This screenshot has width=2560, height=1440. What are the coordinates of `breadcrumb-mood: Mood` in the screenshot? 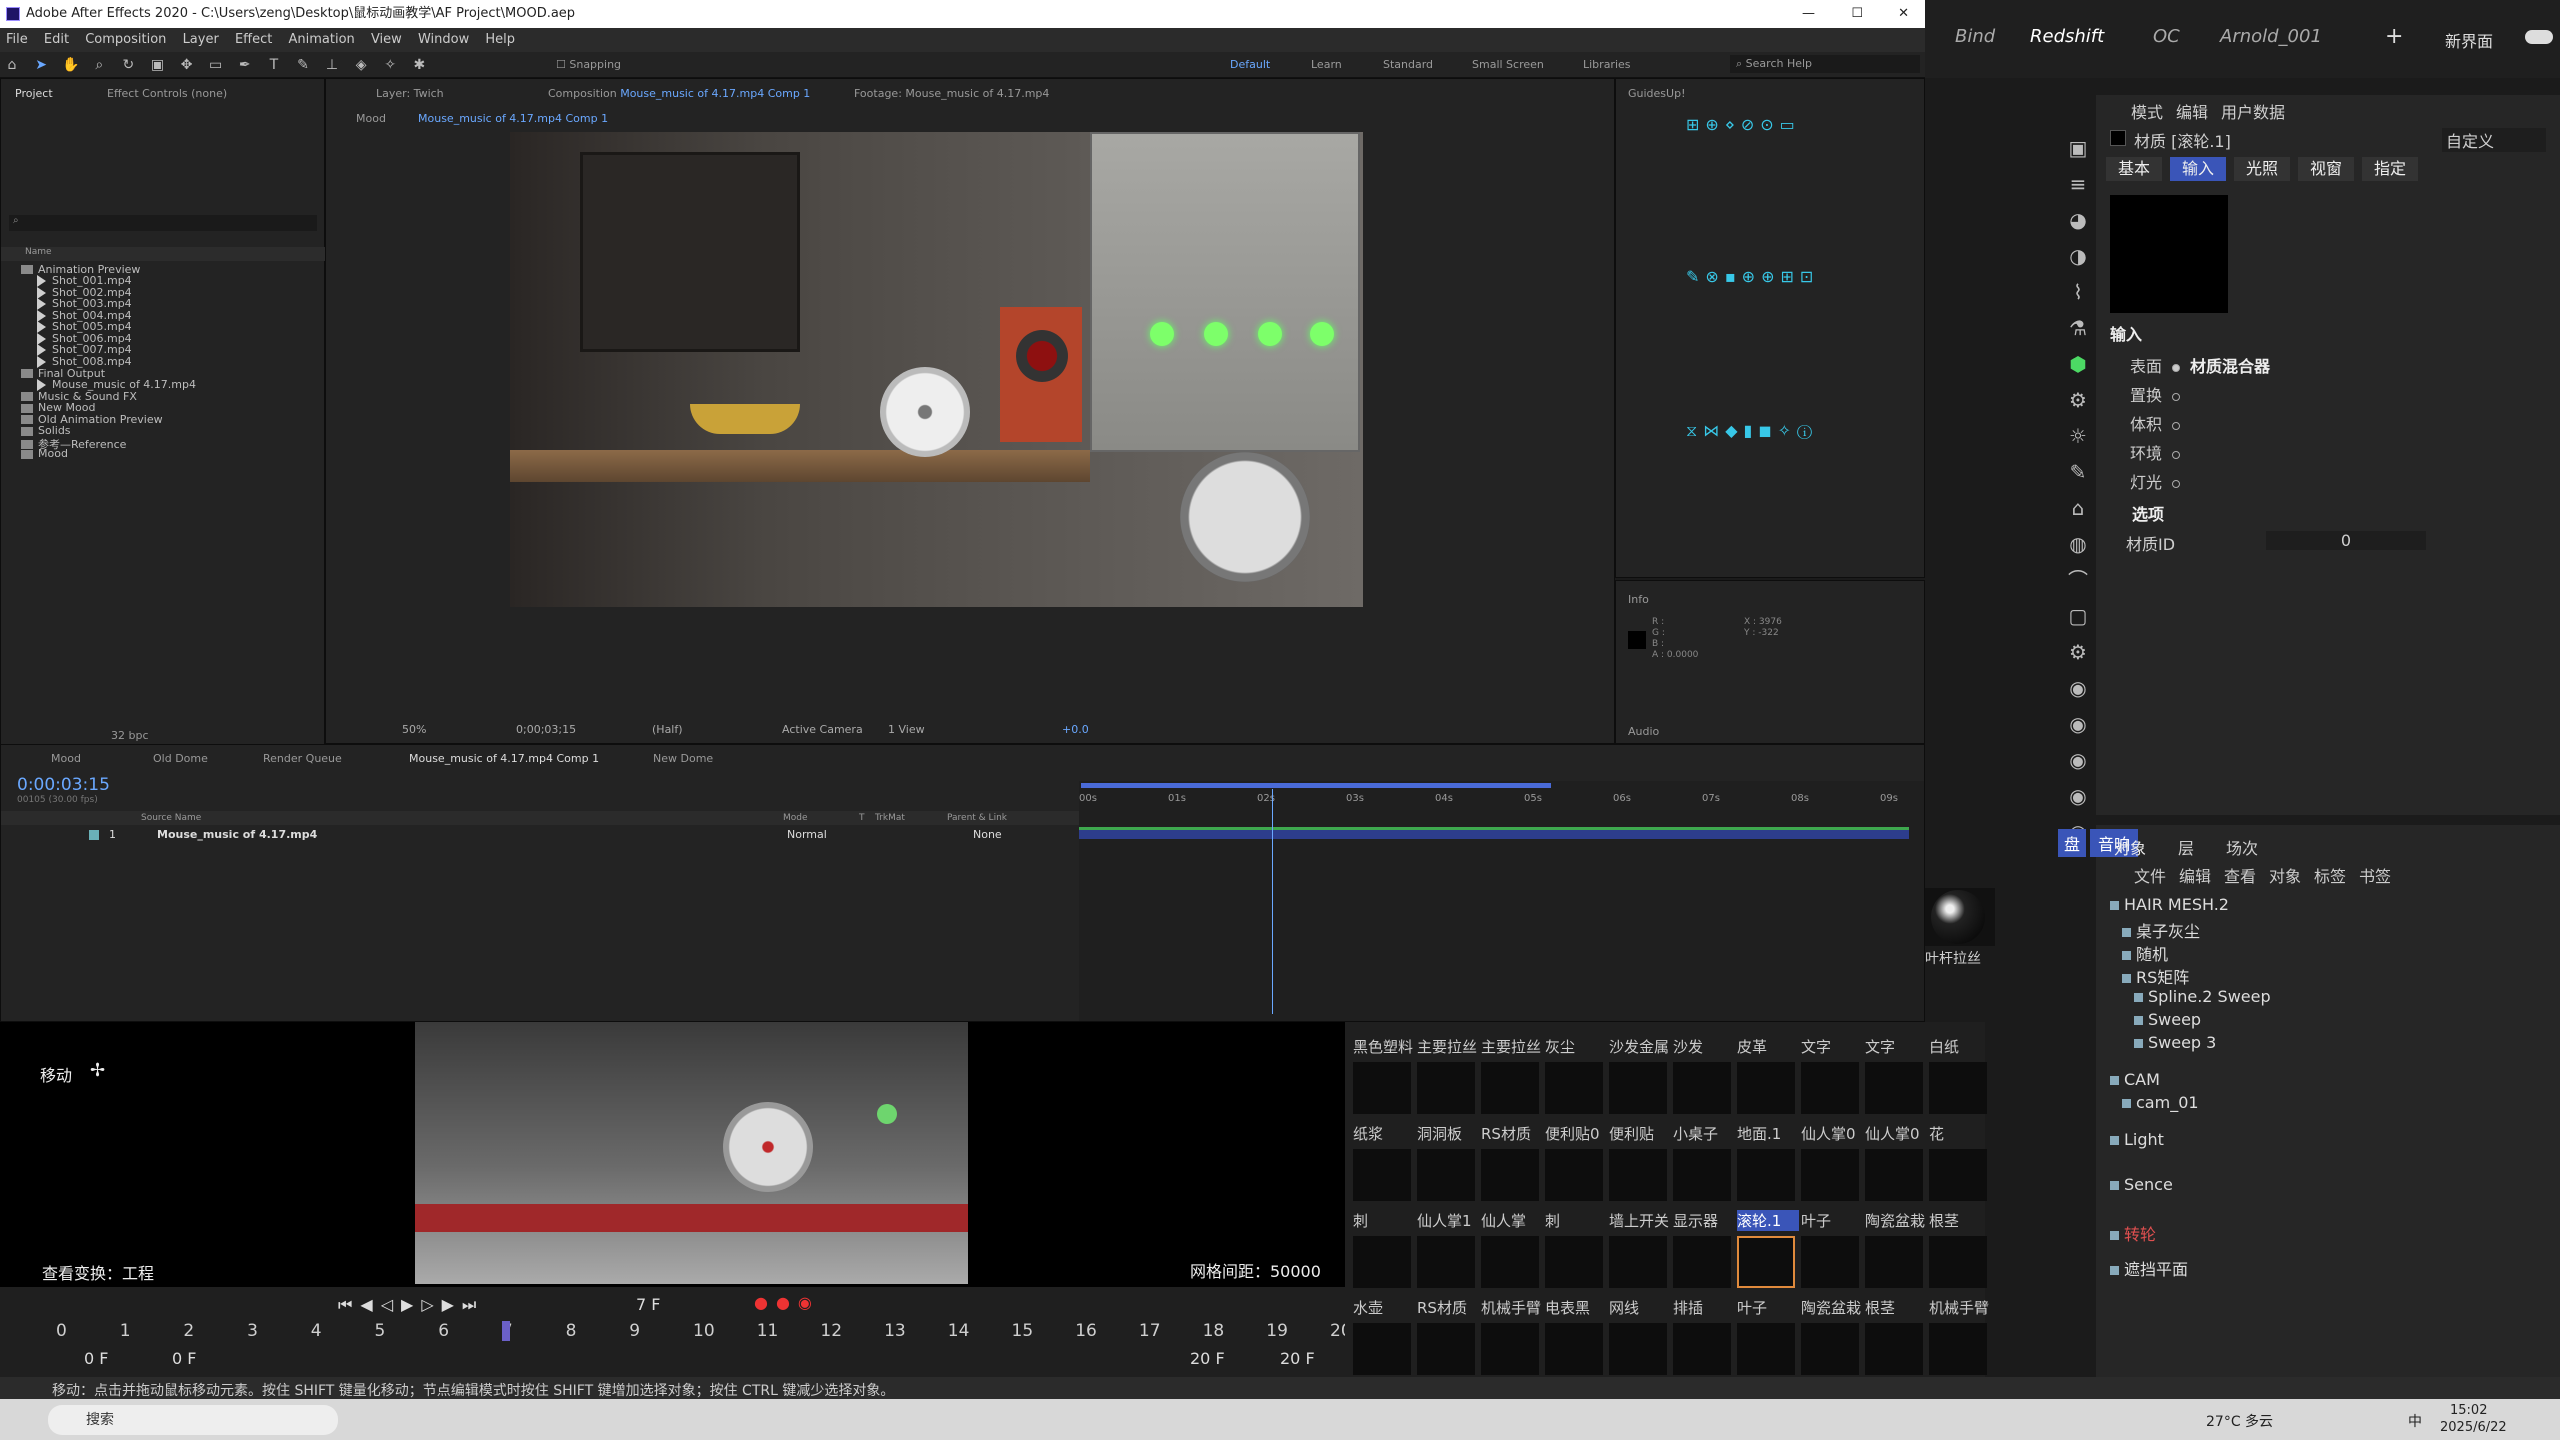 It's located at (371, 118).